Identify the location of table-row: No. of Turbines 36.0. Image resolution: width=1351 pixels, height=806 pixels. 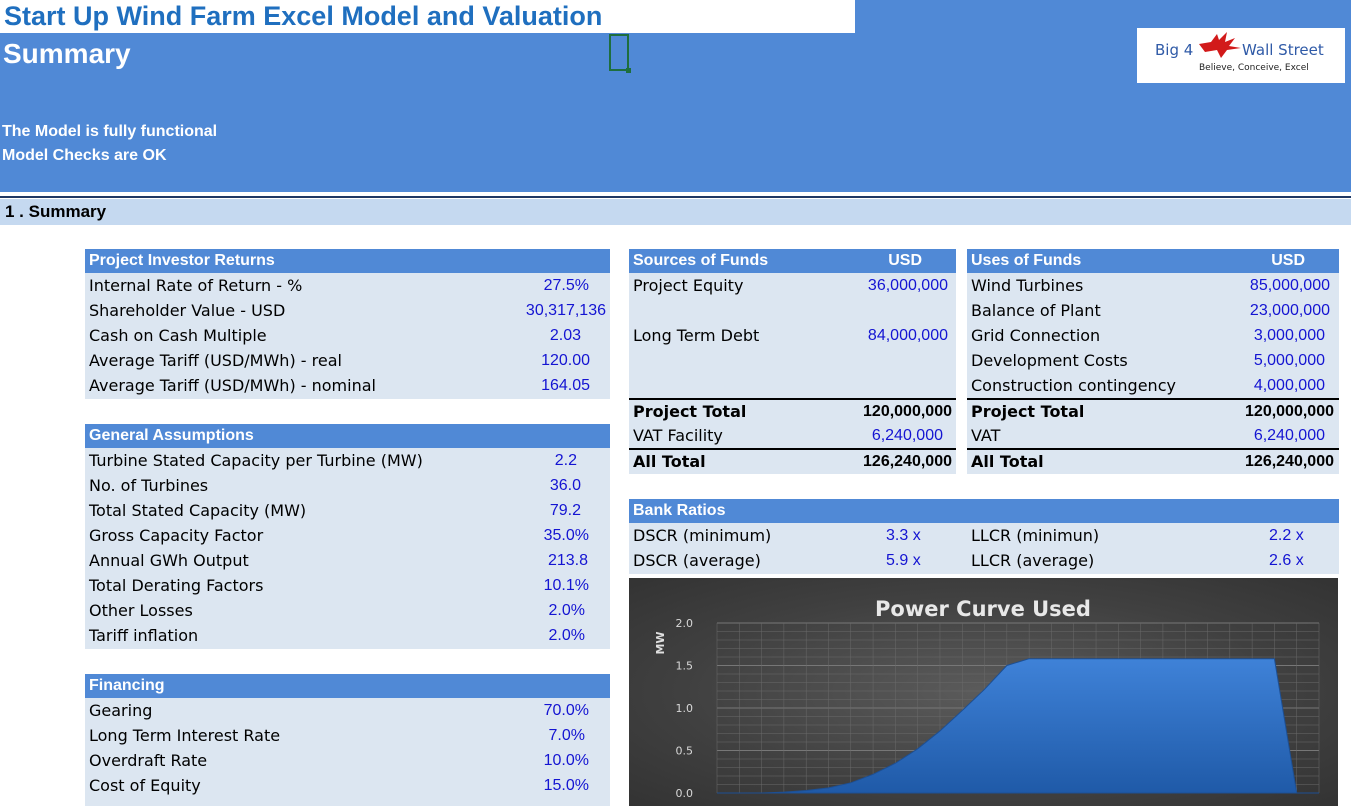
(347, 486).